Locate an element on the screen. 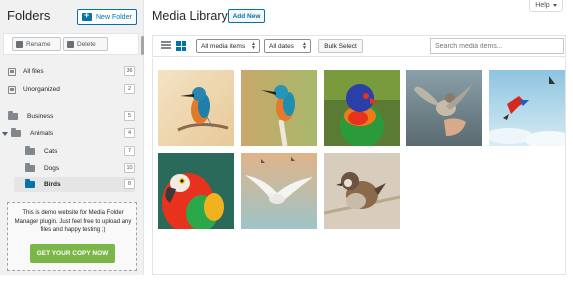 The height and width of the screenshot is (287, 573). folder-count: 5 is located at coordinates (129, 116).